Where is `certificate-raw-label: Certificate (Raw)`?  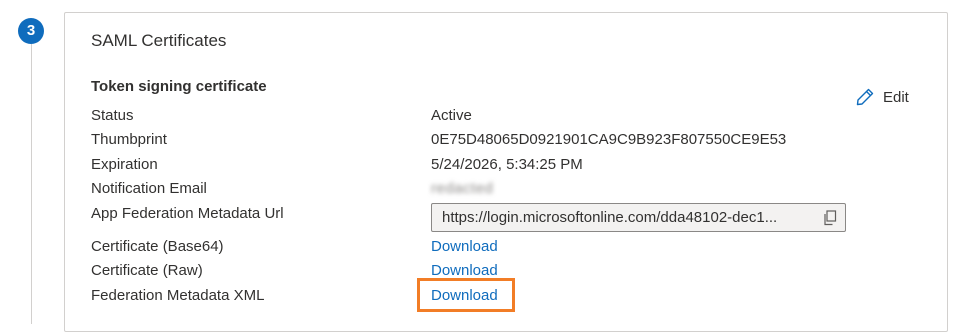
certificate-raw-label: Certificate (Raw) is located at coordinates (147, 270).